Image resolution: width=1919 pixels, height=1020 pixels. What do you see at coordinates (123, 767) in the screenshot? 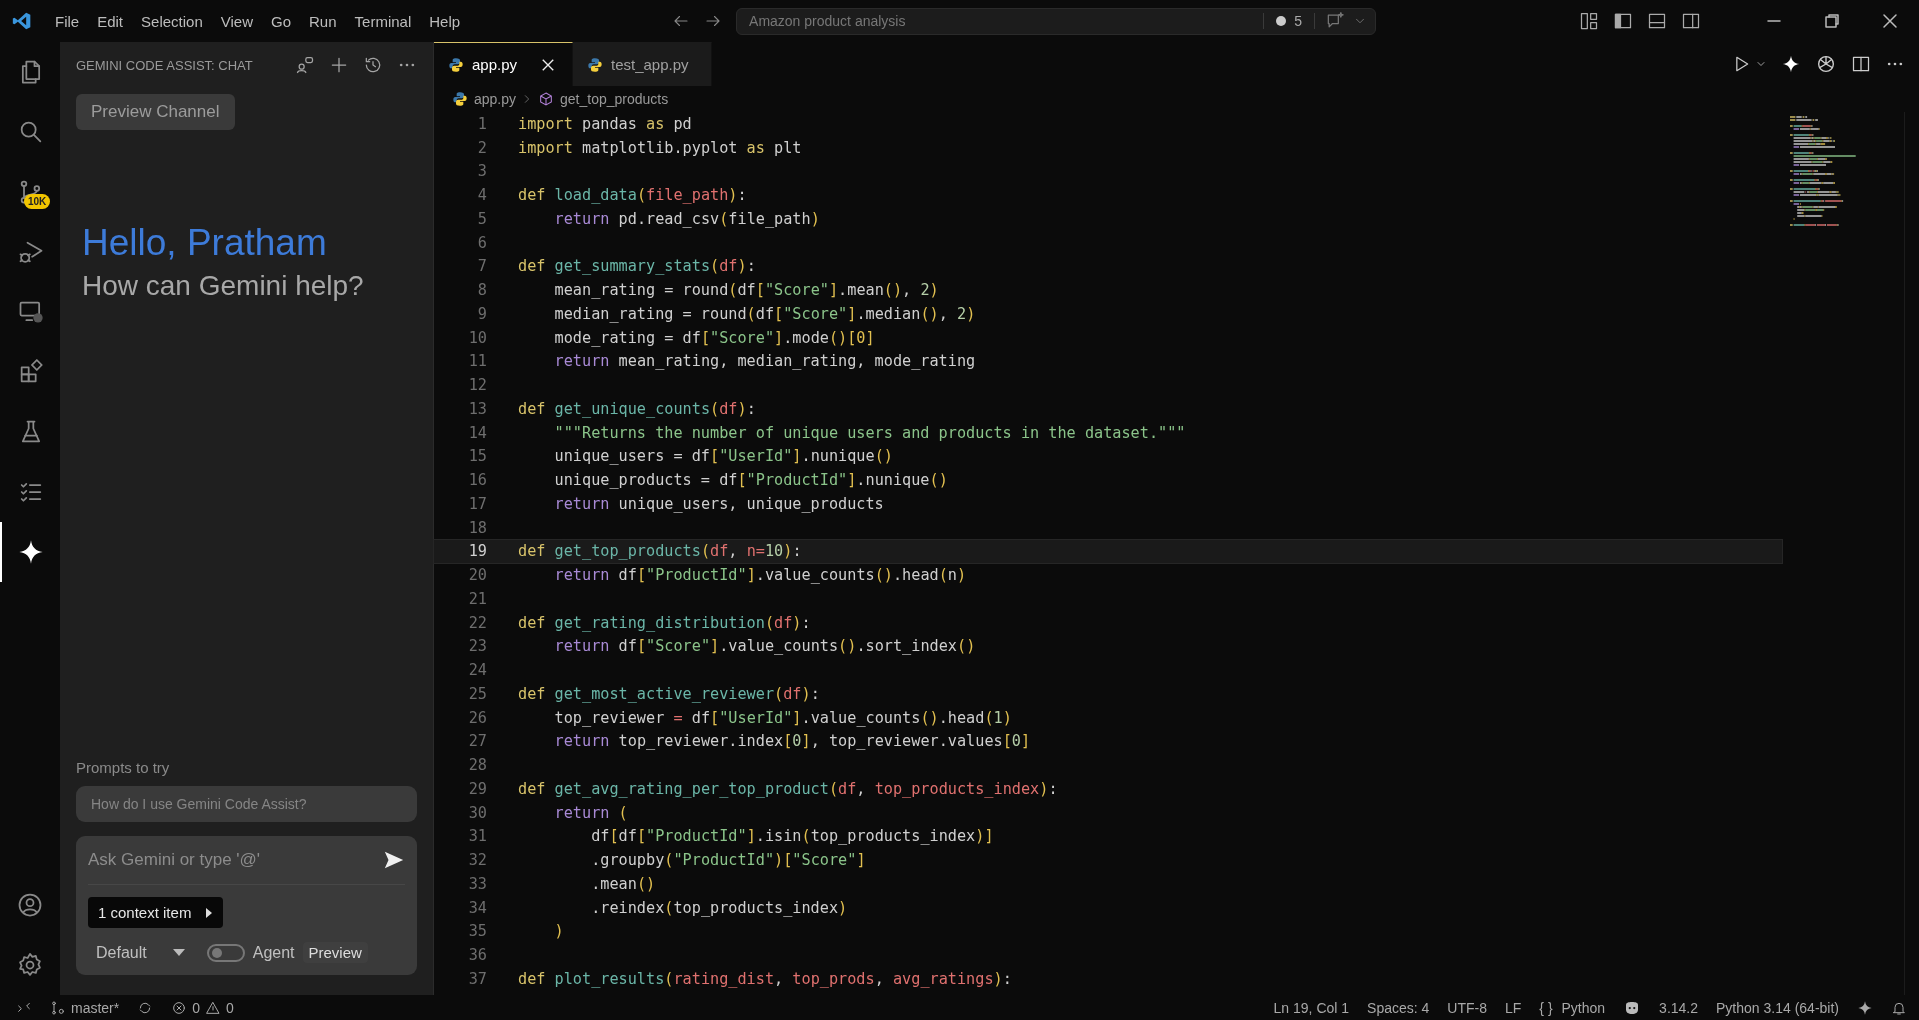
I see `prompts-label: Prompts to try` at bounding box center [123, 767].